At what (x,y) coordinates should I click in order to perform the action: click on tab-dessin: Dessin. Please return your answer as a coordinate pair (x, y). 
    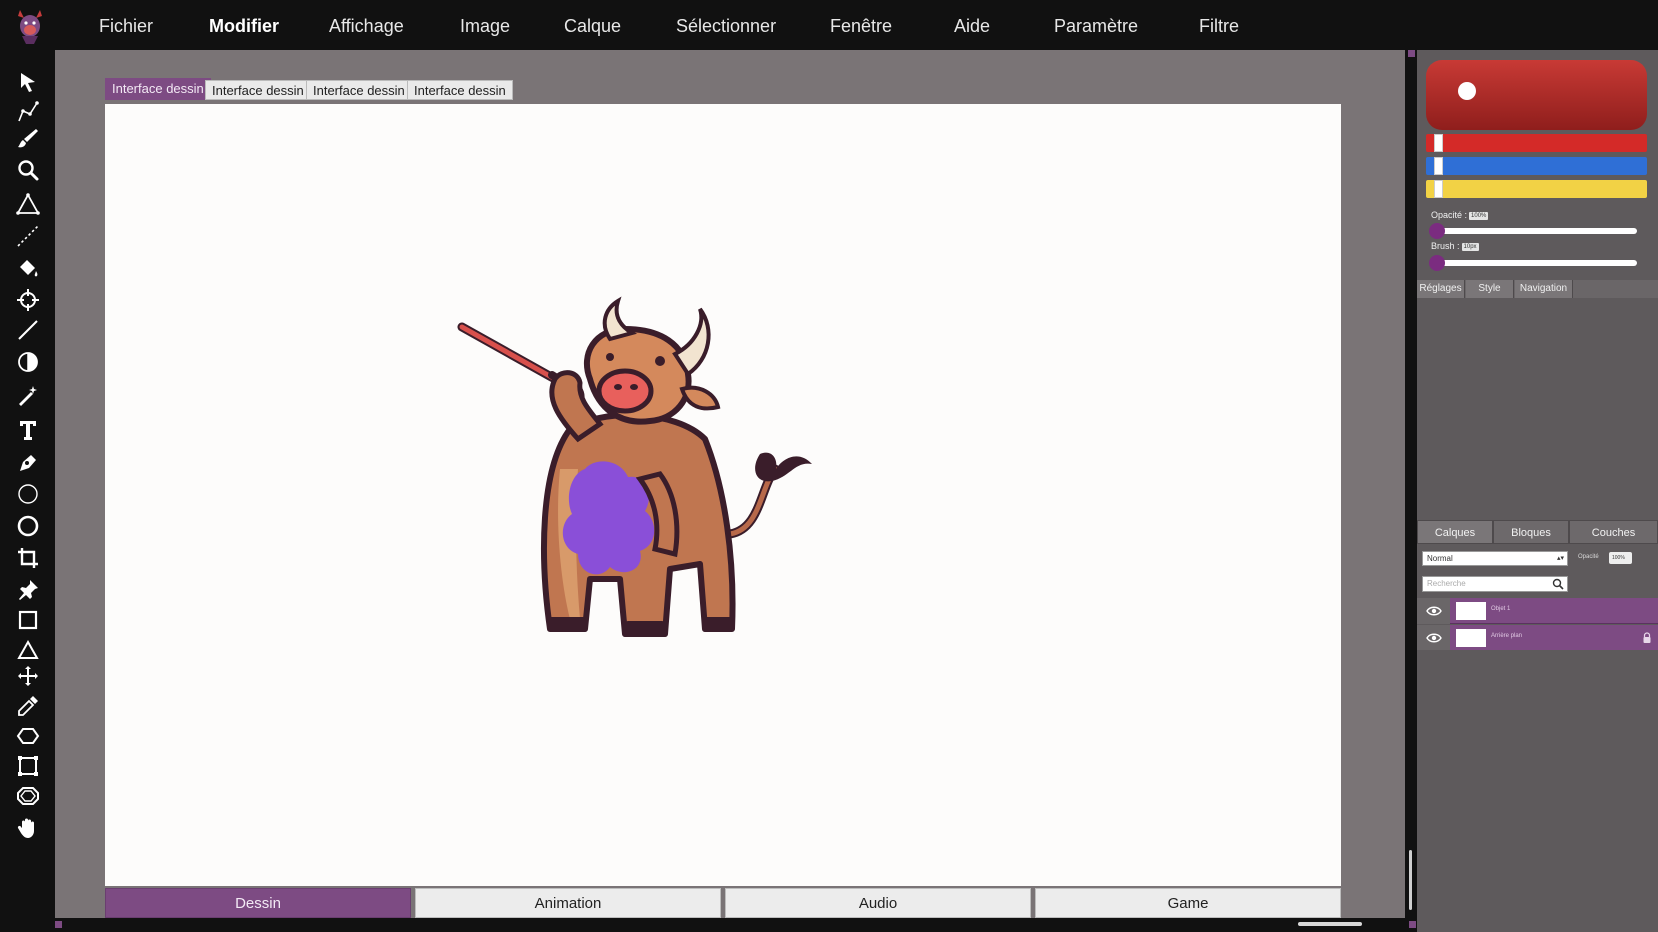
    Looking at the image, I should click on (258, 903).